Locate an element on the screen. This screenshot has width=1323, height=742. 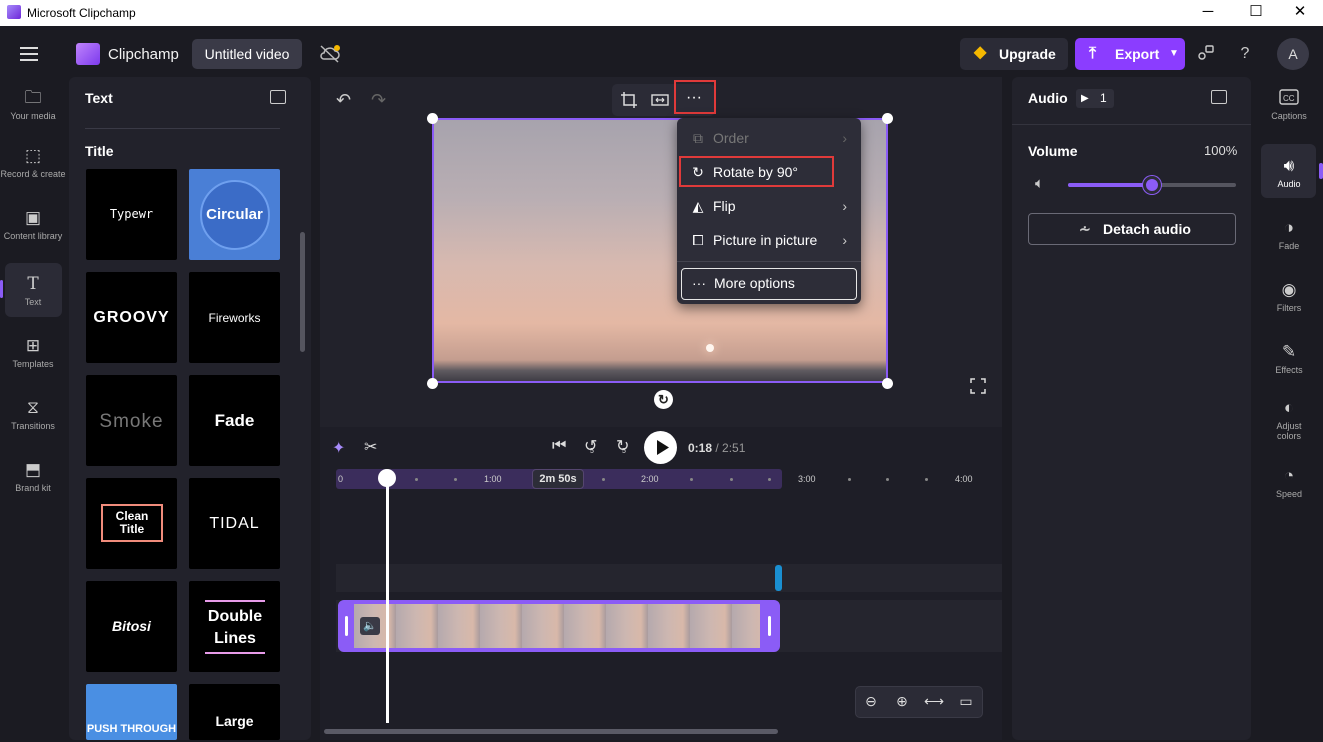
magic-sparkle-icon: ✦ is located at coordinates (338, 448).